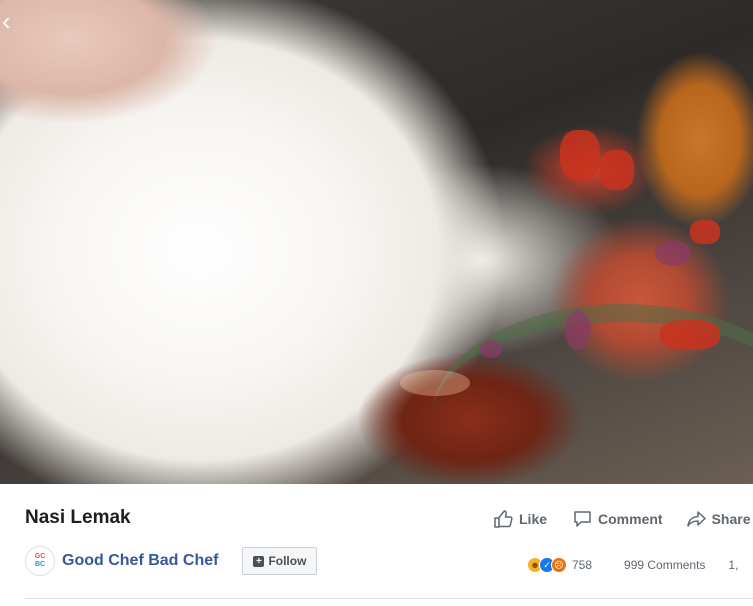  What do you see at coordinates (389, 598) in the screenshot?
I see `divider` at bounding box center [389, 598].